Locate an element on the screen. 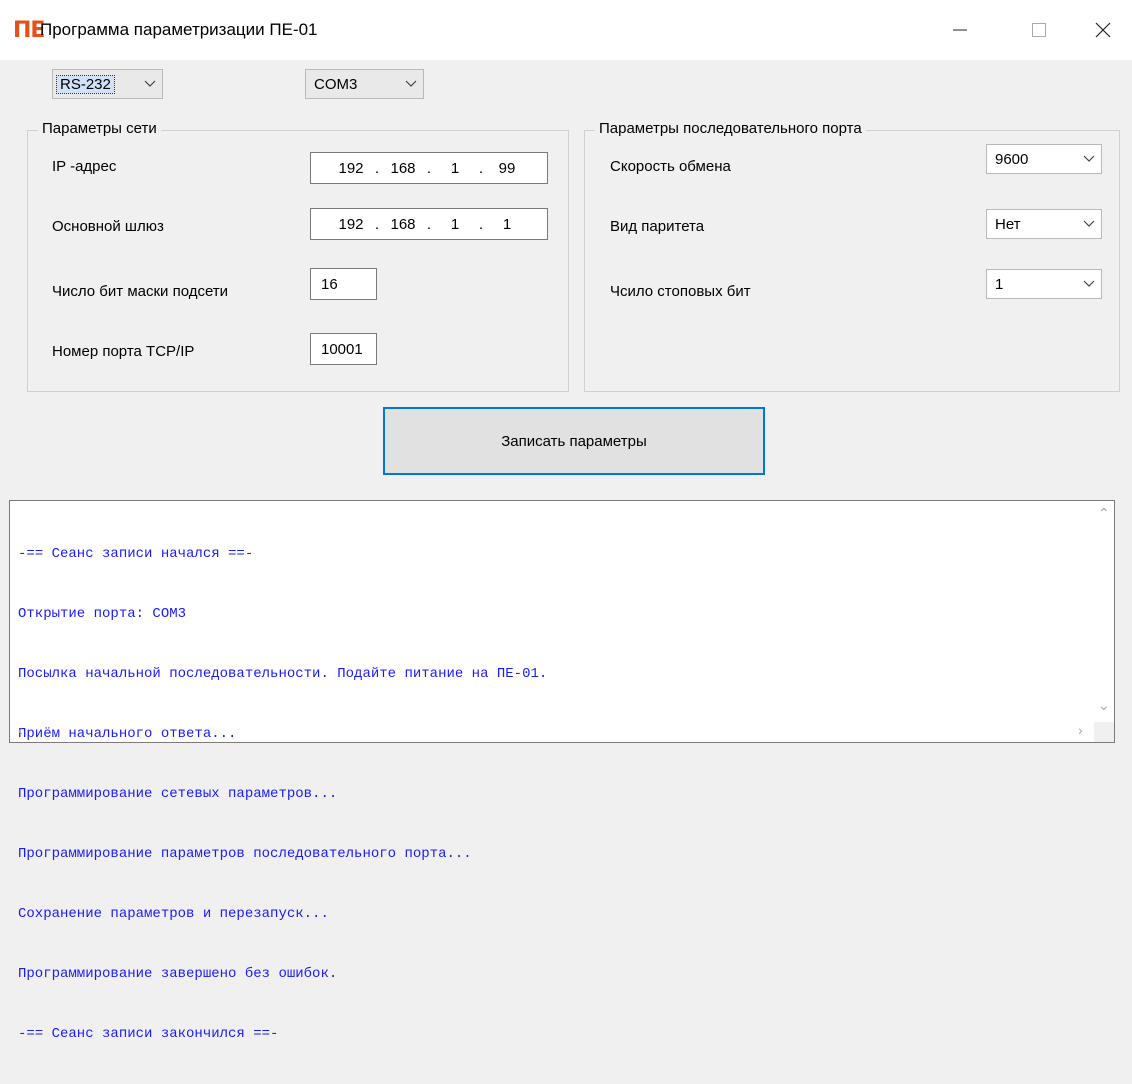  speed-label: Скорость обмена is located at coordinates (670, 166).